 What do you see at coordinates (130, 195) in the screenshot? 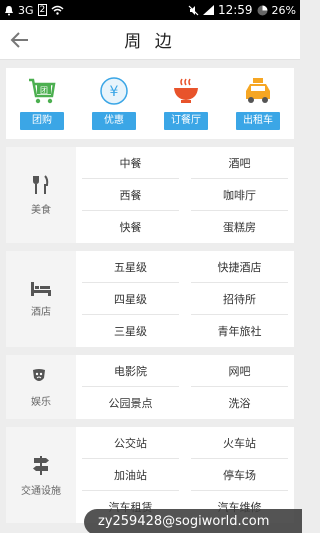
I see `food-item-western: 西餐` at bounding box center [130, 195].